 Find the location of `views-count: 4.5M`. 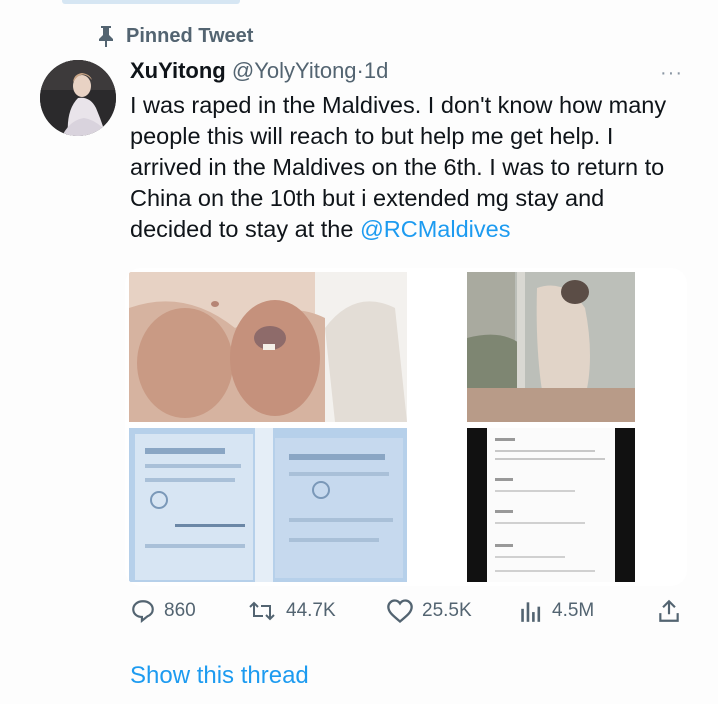

views-count: 4.5M is located at coordinates (573, 610).